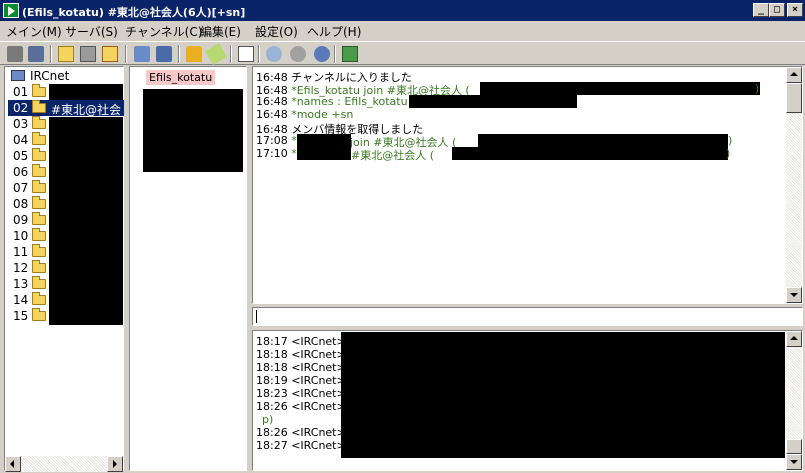 Image resolution: width=805 pixels, height=473 pixels. What do you see at coordinates (322, 54) in the screenshot?
I see `sound-icon` at bounding box center [322, 54].